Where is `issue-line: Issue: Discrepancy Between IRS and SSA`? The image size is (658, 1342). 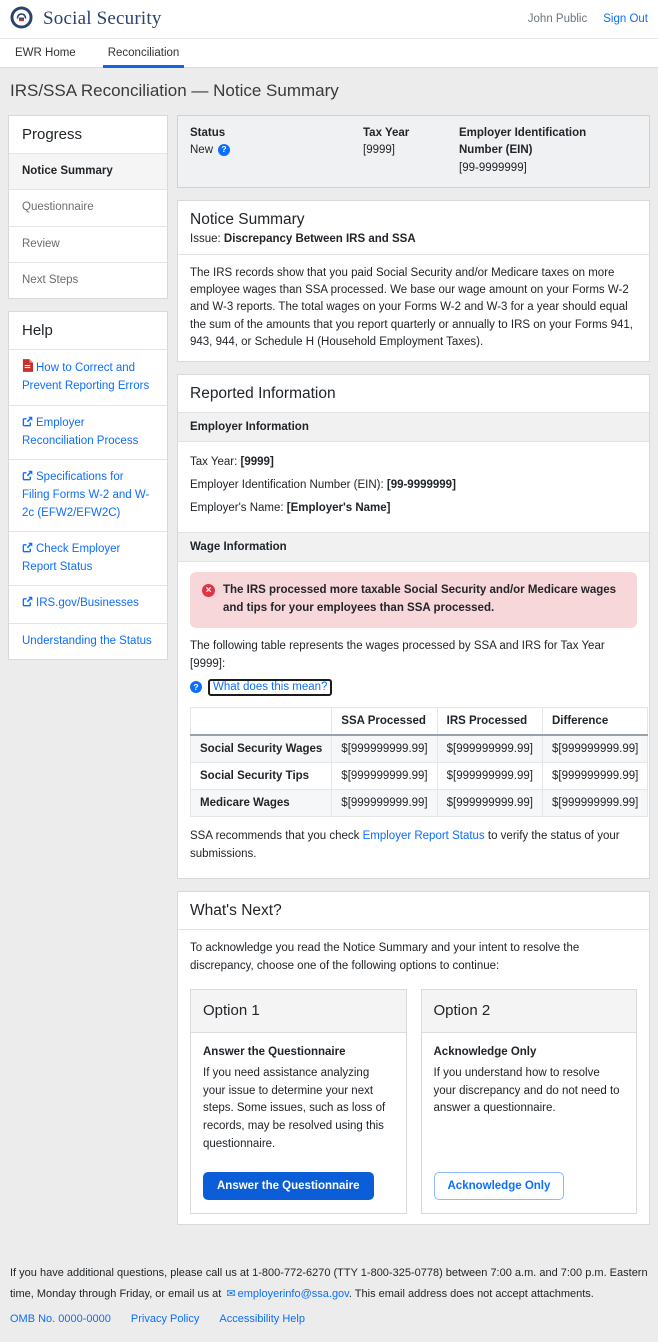
issue-line: Issue: Discrepancy Between IRS and SSA is located at coordinates (413, 239).